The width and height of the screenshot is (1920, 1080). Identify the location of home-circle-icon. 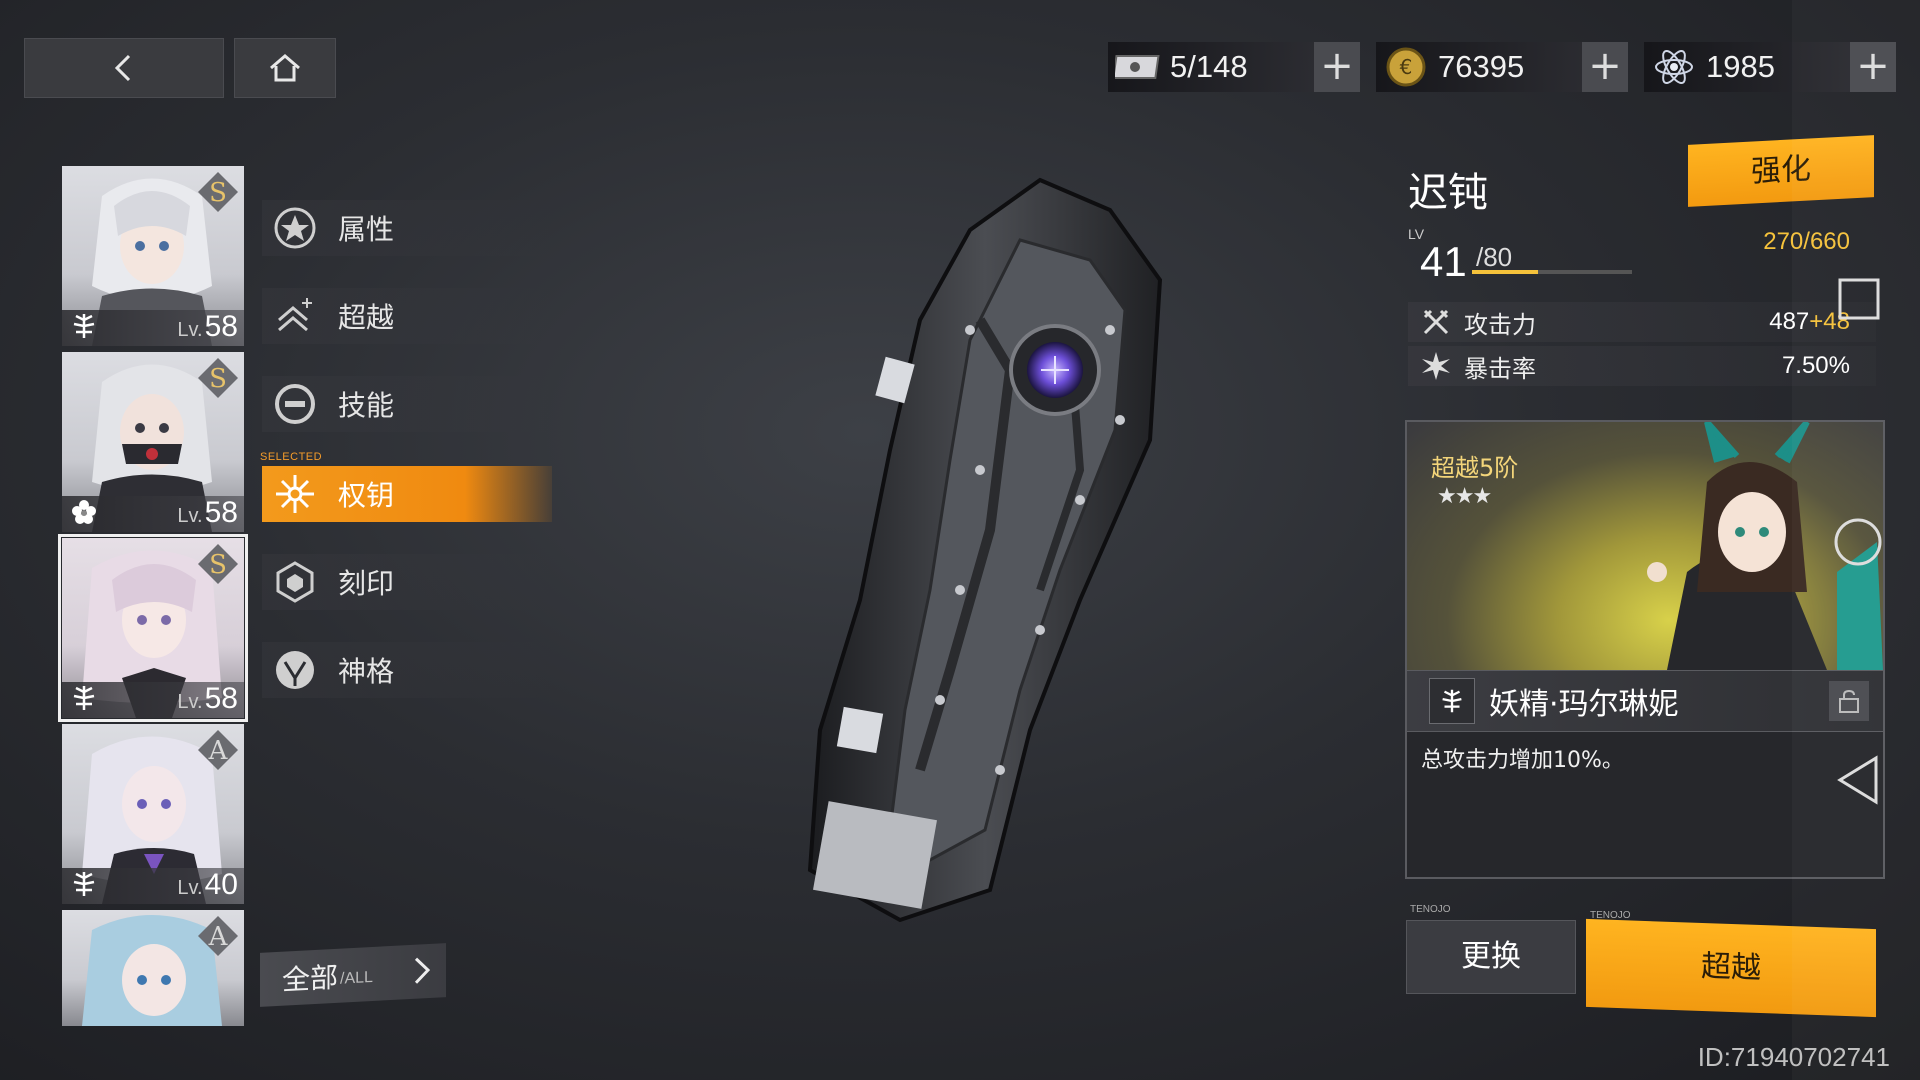
(1858, 542).